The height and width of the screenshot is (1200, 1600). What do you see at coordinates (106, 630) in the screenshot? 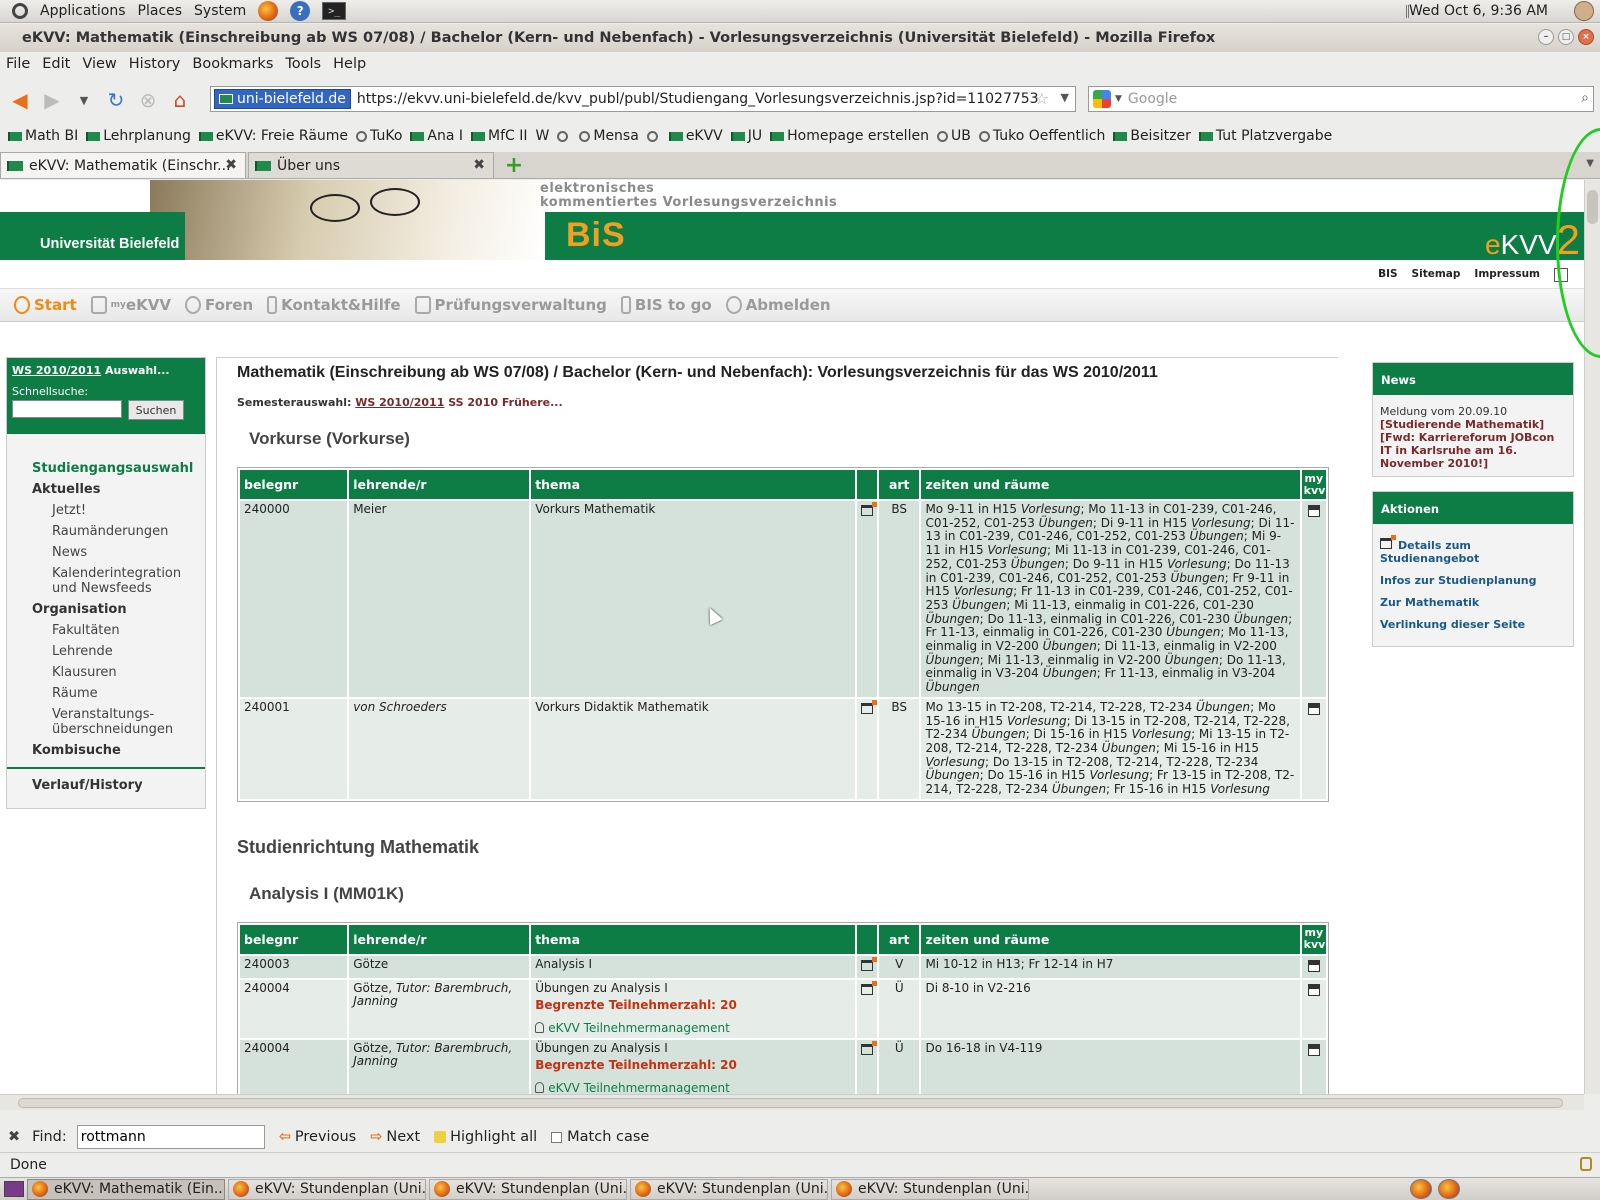
I see `sidebar-item: Fakultäten` at bounding box center [106, 630].